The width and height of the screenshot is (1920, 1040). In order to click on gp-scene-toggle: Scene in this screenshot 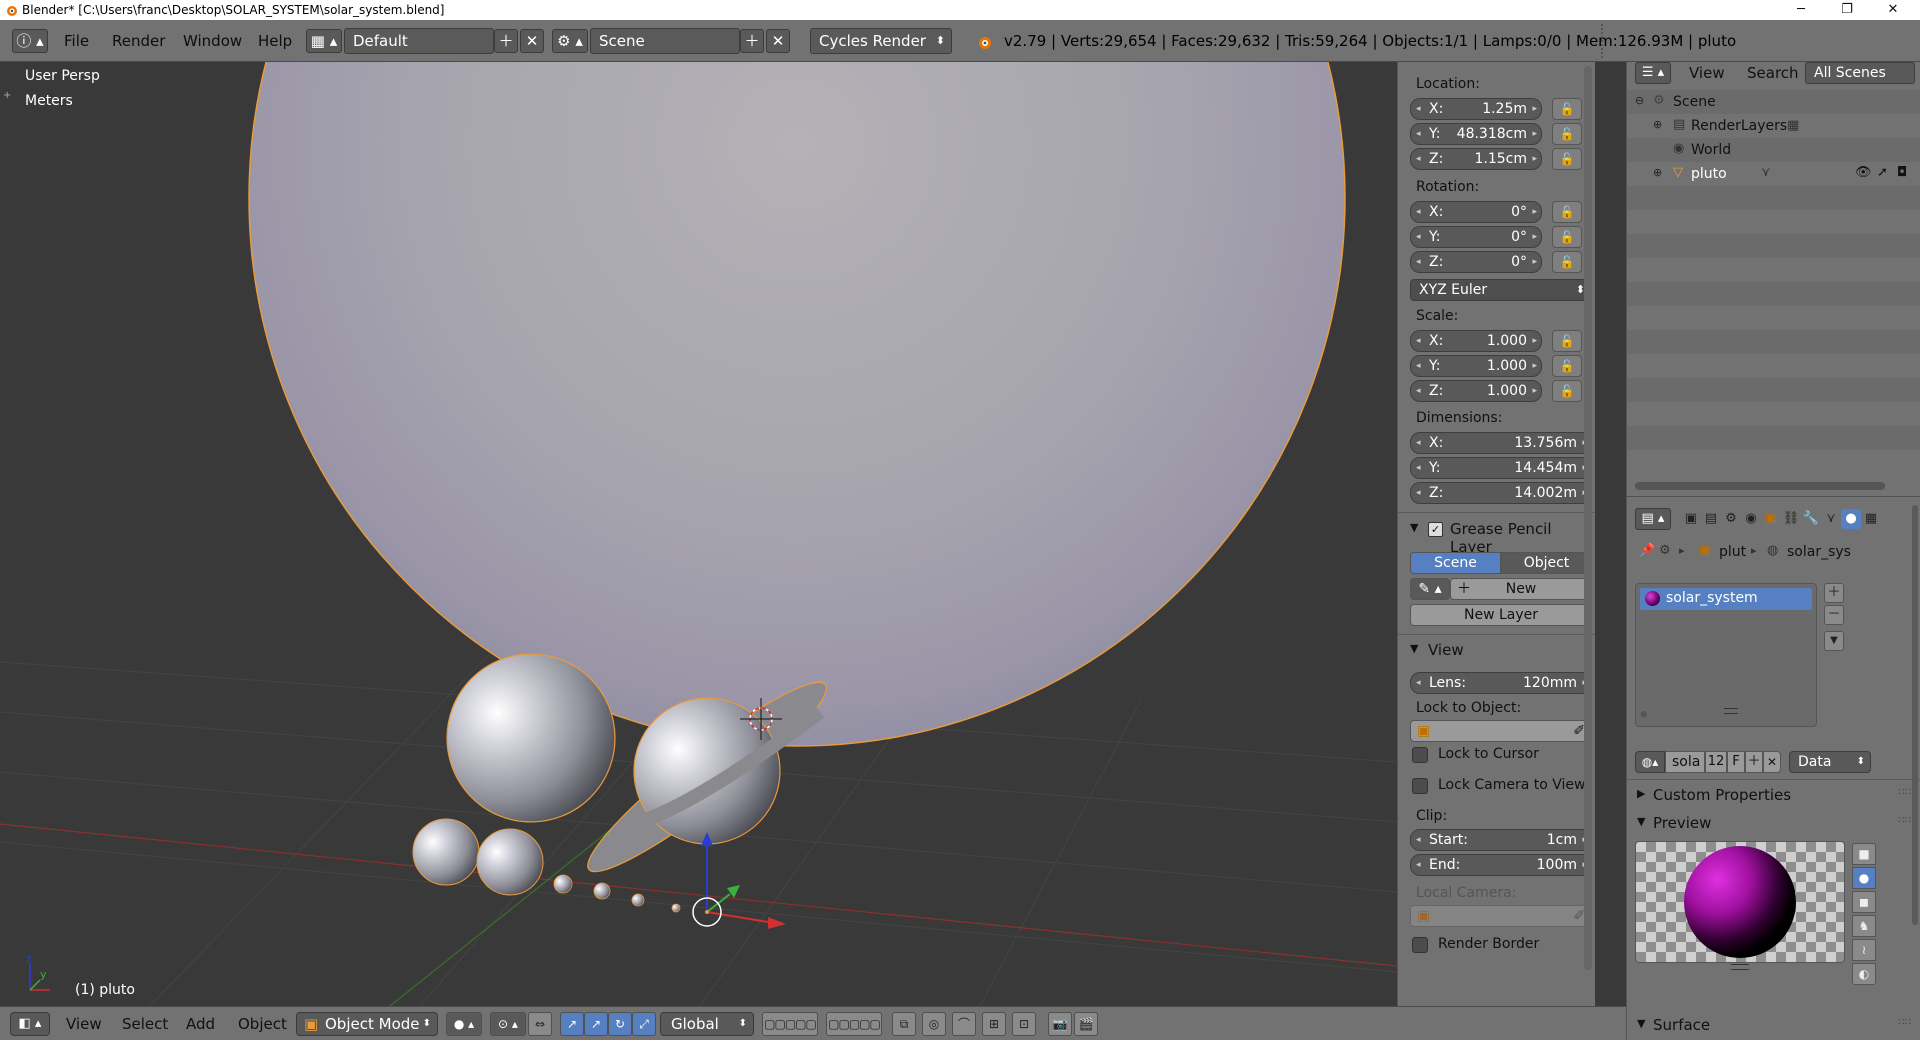, I will do `click(1455, 563)`.